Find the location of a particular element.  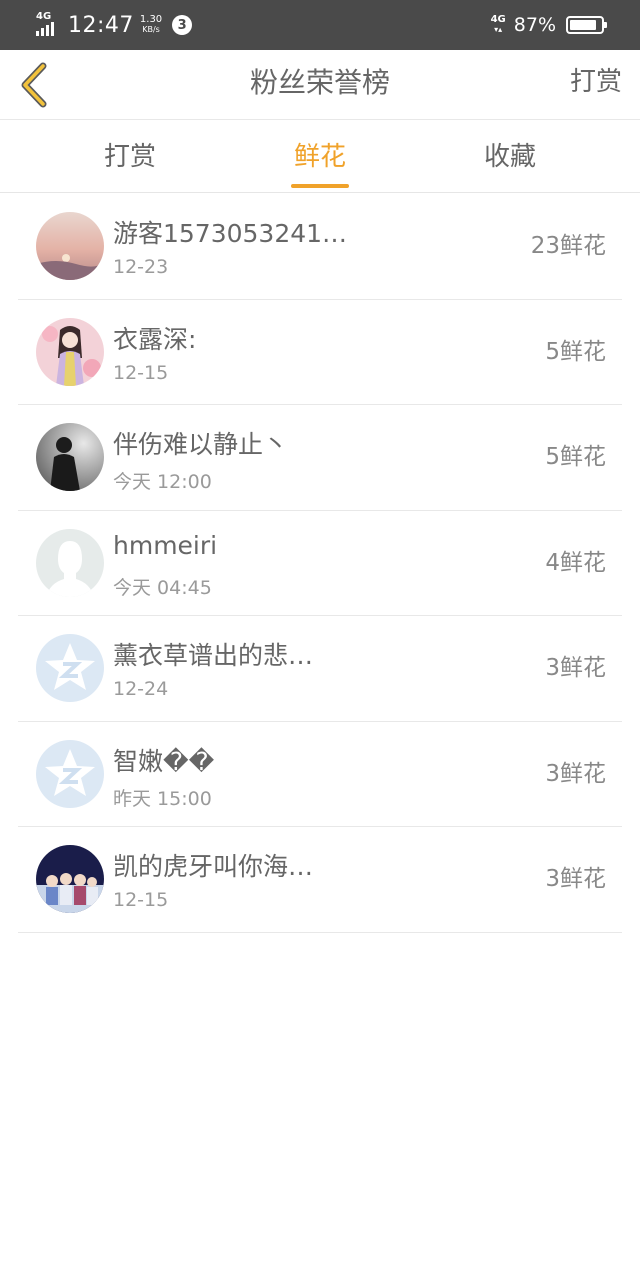

battery-icon is located at coordinates (586, 25).